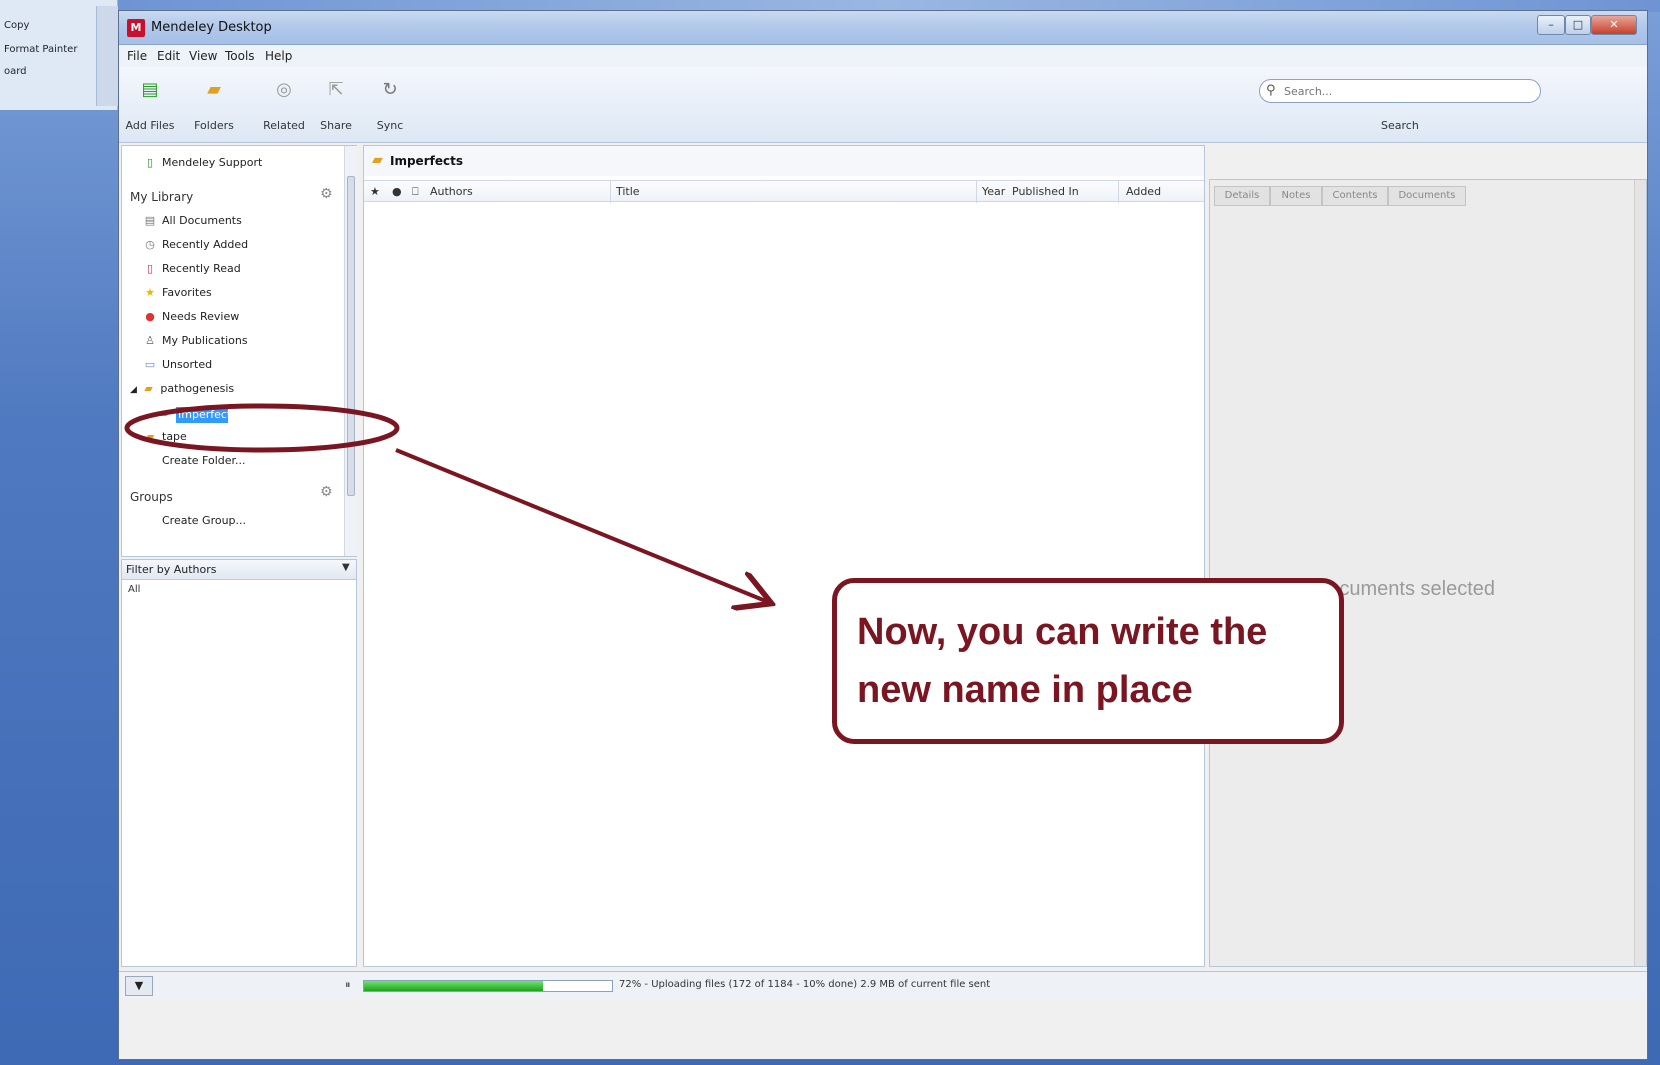 This screenshot has height=1065, width=1660. Describe the element at coordinates (784, 161) in the screenshot. I see `folder-title-bar: ▰ Imperfects` at that location.